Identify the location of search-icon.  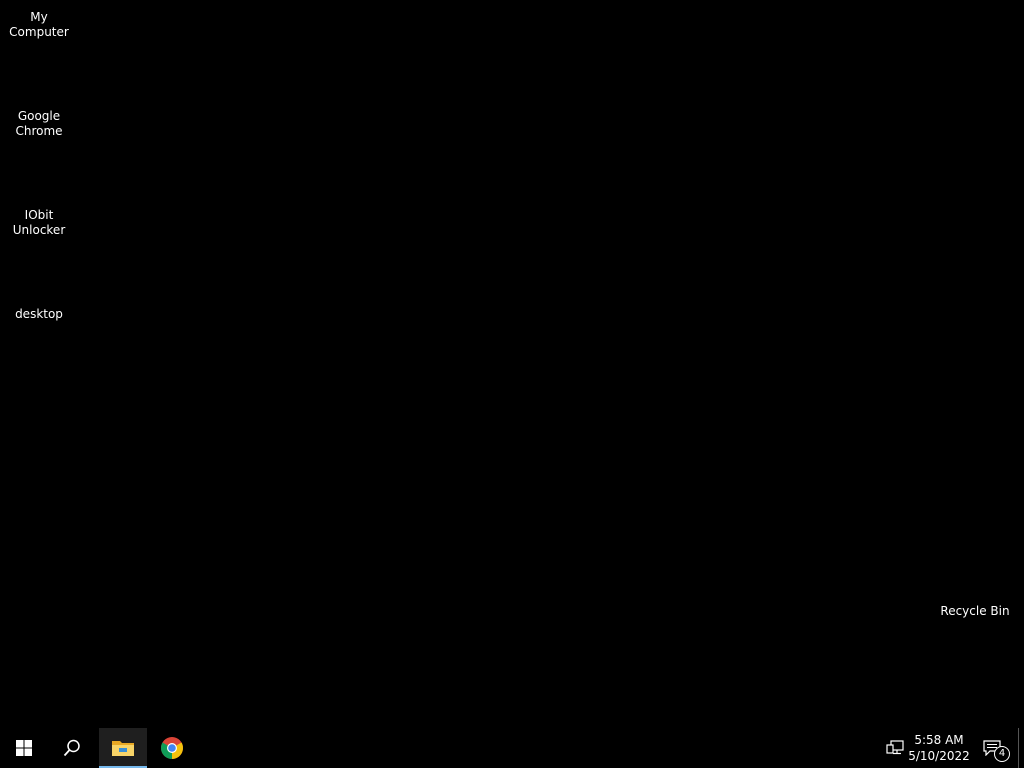
(71, 748).